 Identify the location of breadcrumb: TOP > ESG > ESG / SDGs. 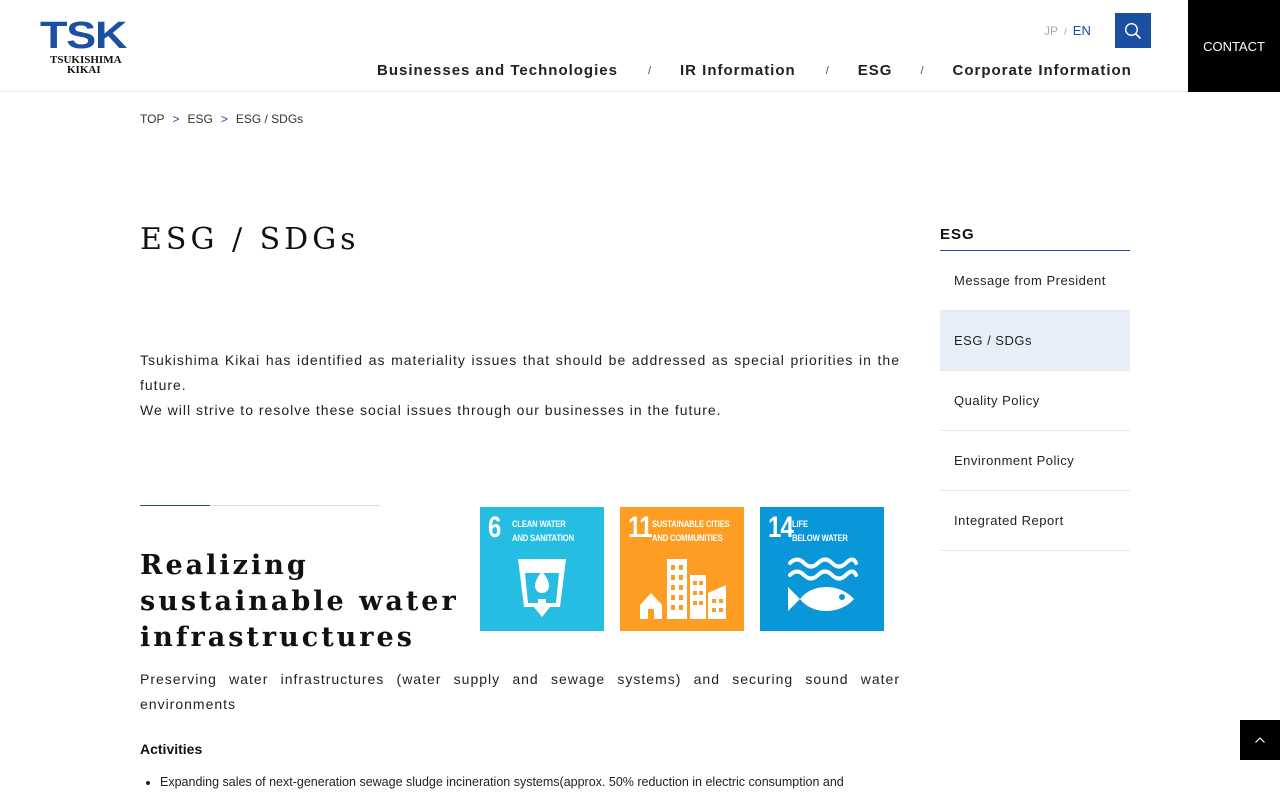
(221, 119).